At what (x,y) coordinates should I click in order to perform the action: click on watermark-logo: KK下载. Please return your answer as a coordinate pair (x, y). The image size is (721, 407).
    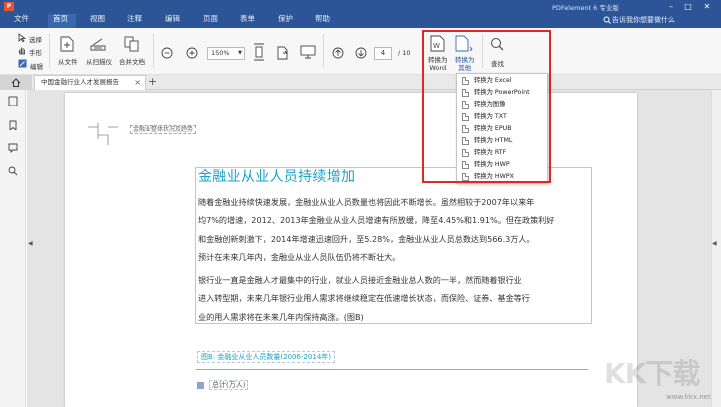
    Looking at the image, I should click on (652, 373).